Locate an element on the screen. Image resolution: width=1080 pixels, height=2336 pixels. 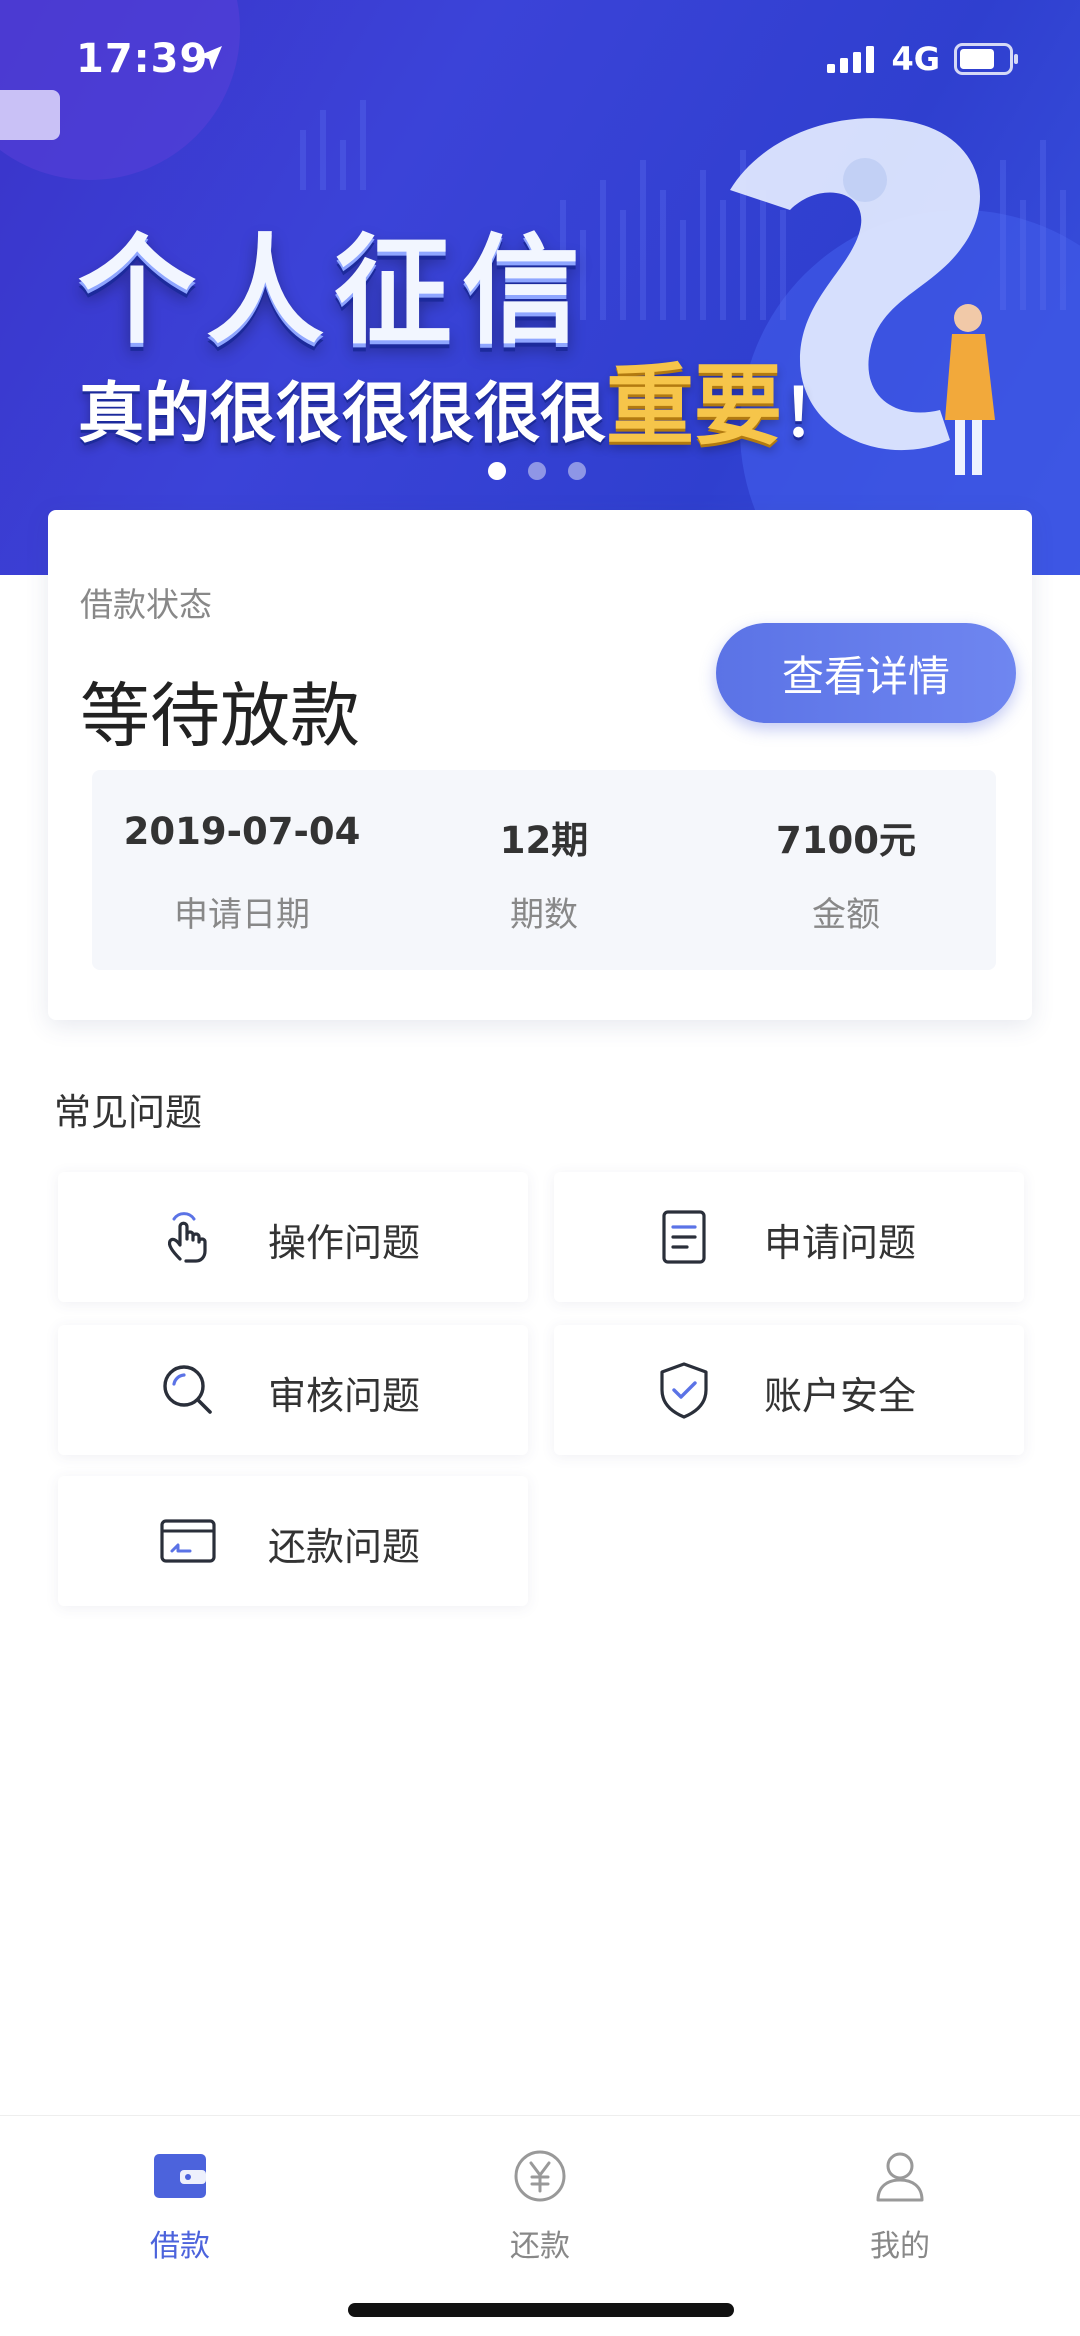
loan-status-label: 借款状态 is located at coordinates (146, 604).